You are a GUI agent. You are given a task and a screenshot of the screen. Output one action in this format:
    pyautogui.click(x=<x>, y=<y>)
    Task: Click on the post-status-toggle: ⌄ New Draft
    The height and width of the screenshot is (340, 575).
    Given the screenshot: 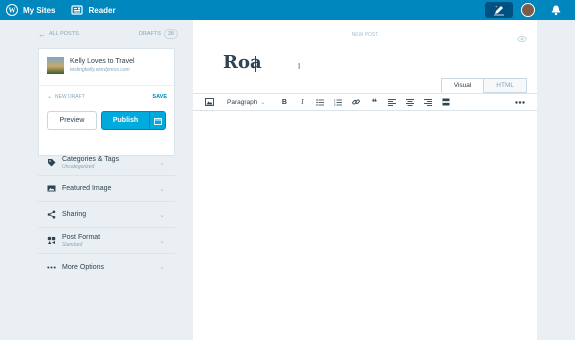 What is the action you would take?
    pyautogui.click(x=66, y=97)
    